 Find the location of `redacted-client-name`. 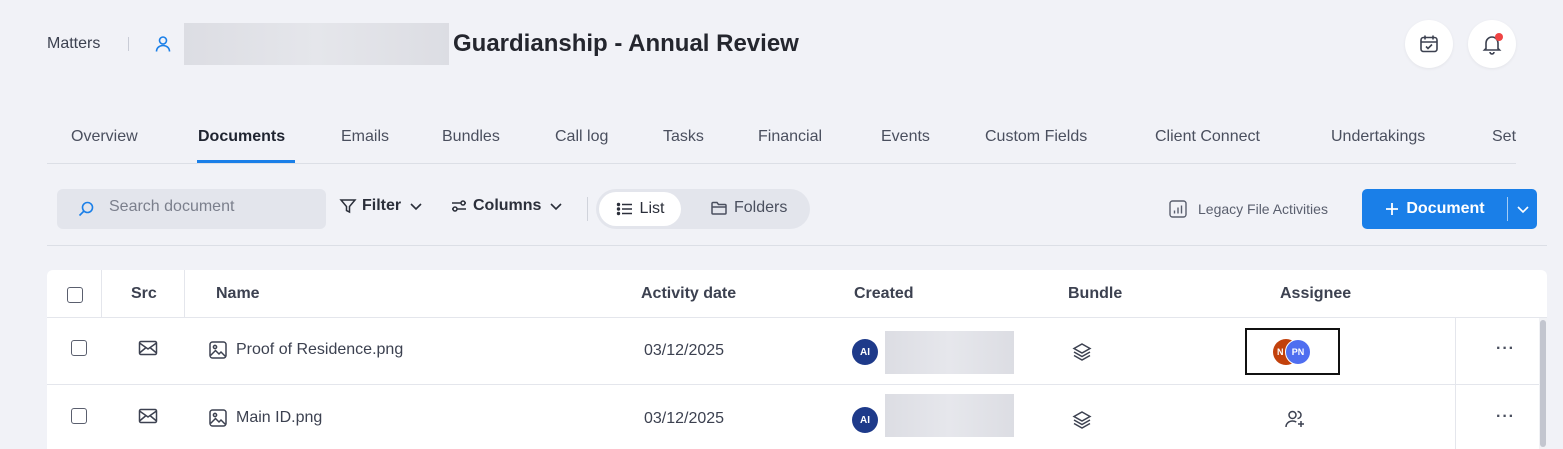

redacted-client-name is located at coordinates (316, 44).